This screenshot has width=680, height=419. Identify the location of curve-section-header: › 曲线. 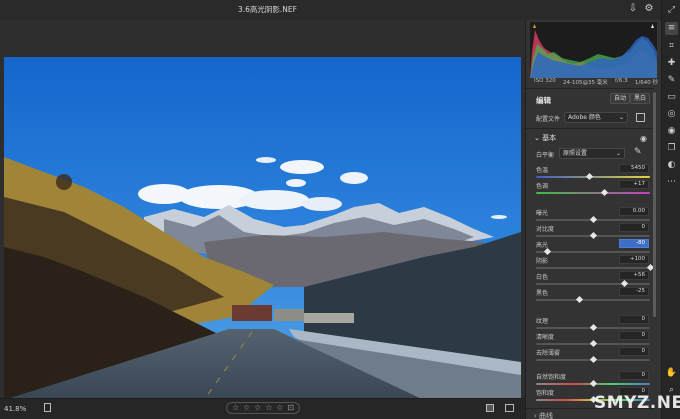
(543, 415).